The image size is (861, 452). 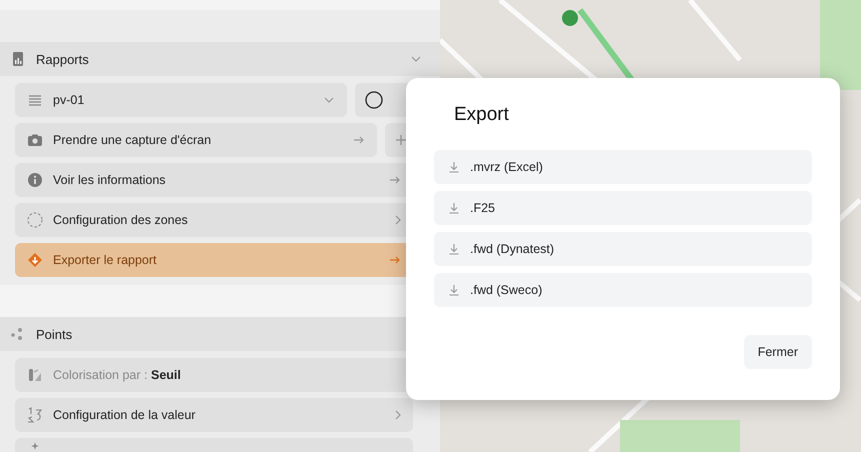 I want to click on close-button: Fermer, so click(x=778, y=352).